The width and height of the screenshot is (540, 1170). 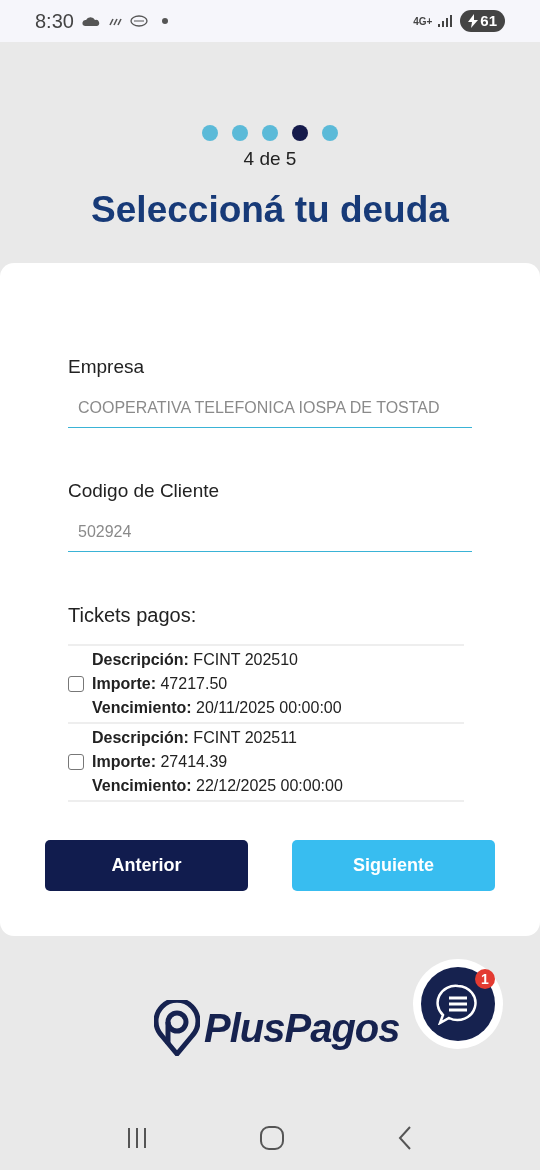 I want to click on input-field: COOPERATIVA TELEFONICA IOSPA DE TOSTAD, so click(x=270, y=408).